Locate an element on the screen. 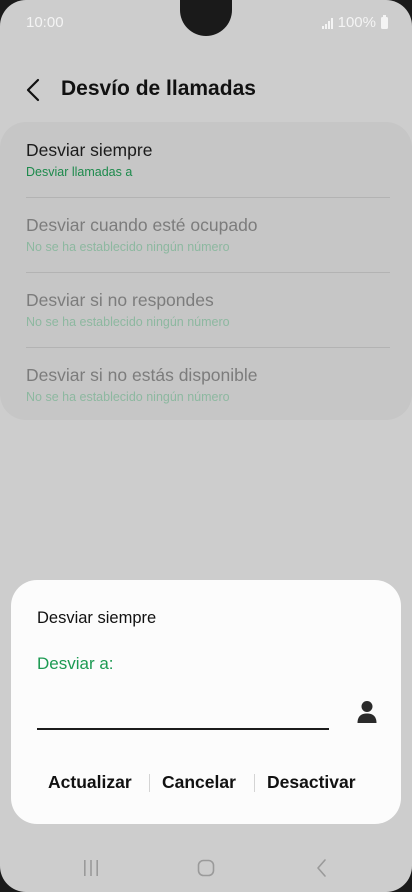 The height and width of the screenshot is (892, 412). back-button is located at coordinates (34, 90).